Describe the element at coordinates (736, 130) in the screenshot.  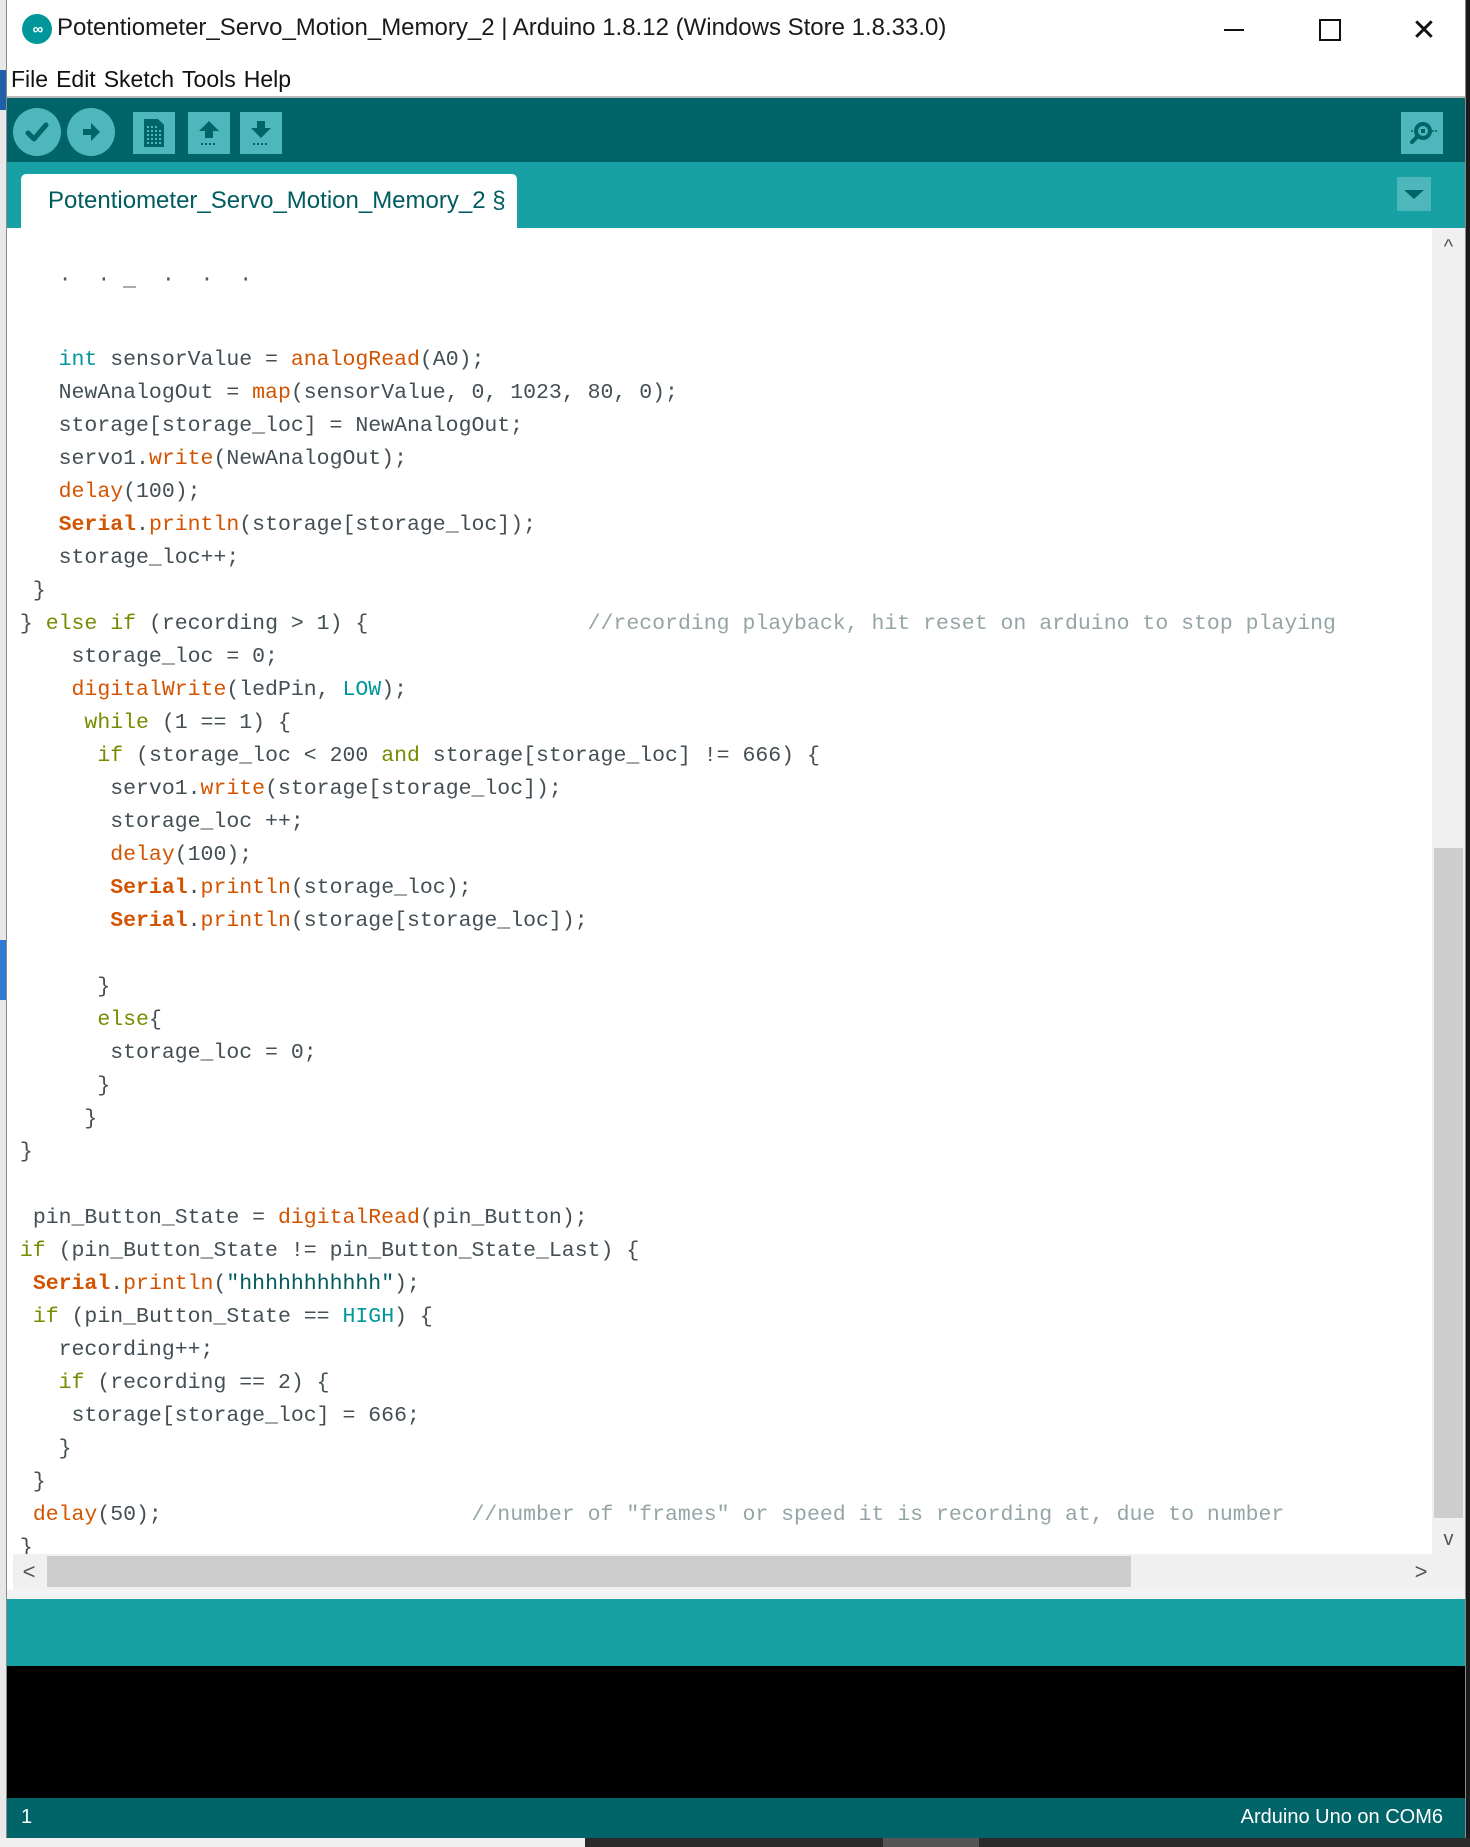
I see `toolbar` at that location.